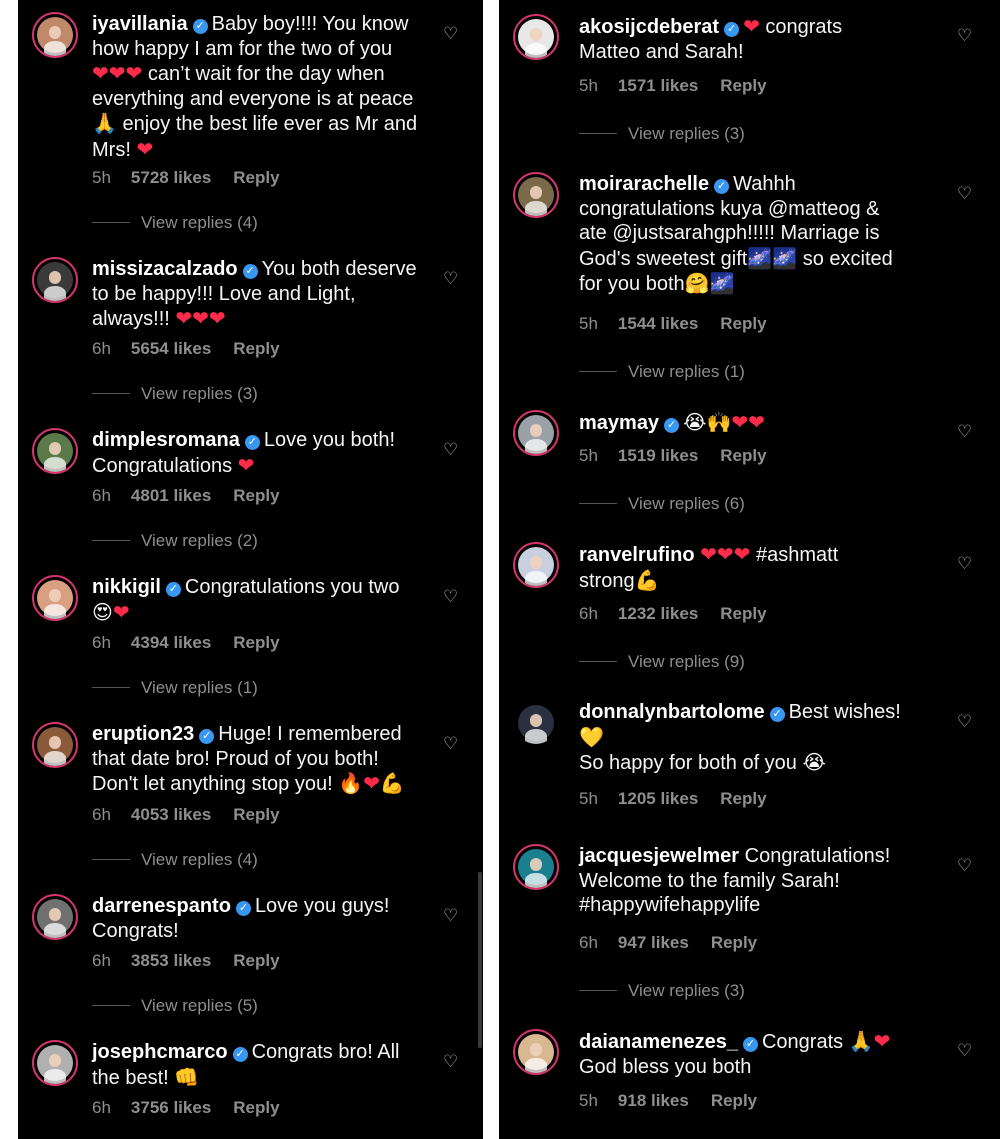 Image resolution: width=1000 pixels, height=1139 pixels. Describe the element at coordinates (171, 642) in the screenshot. I see `comment-likes: 4394 likes` at that location.